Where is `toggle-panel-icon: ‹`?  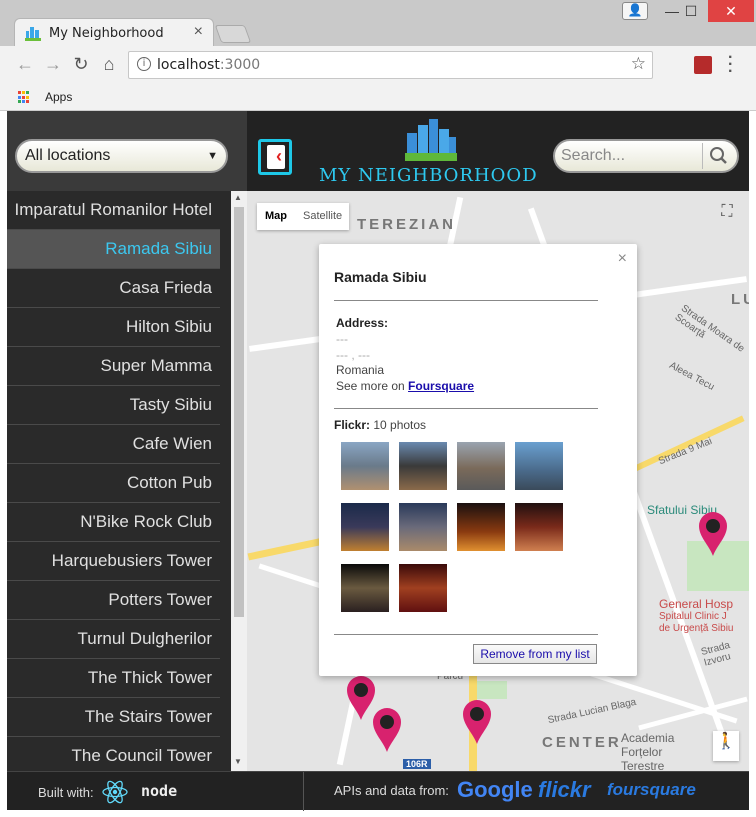
toggle-panel-icon: ‹ is located at coordinates (276, 157).